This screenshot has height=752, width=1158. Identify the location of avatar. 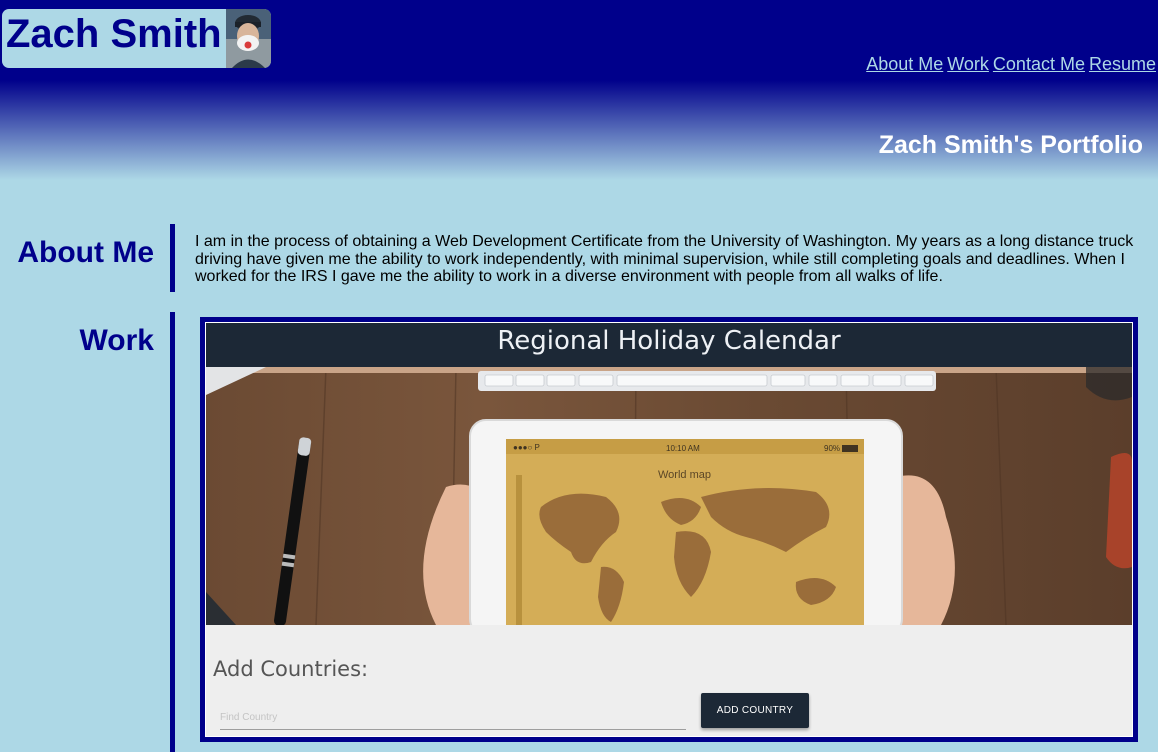
(248, 38).